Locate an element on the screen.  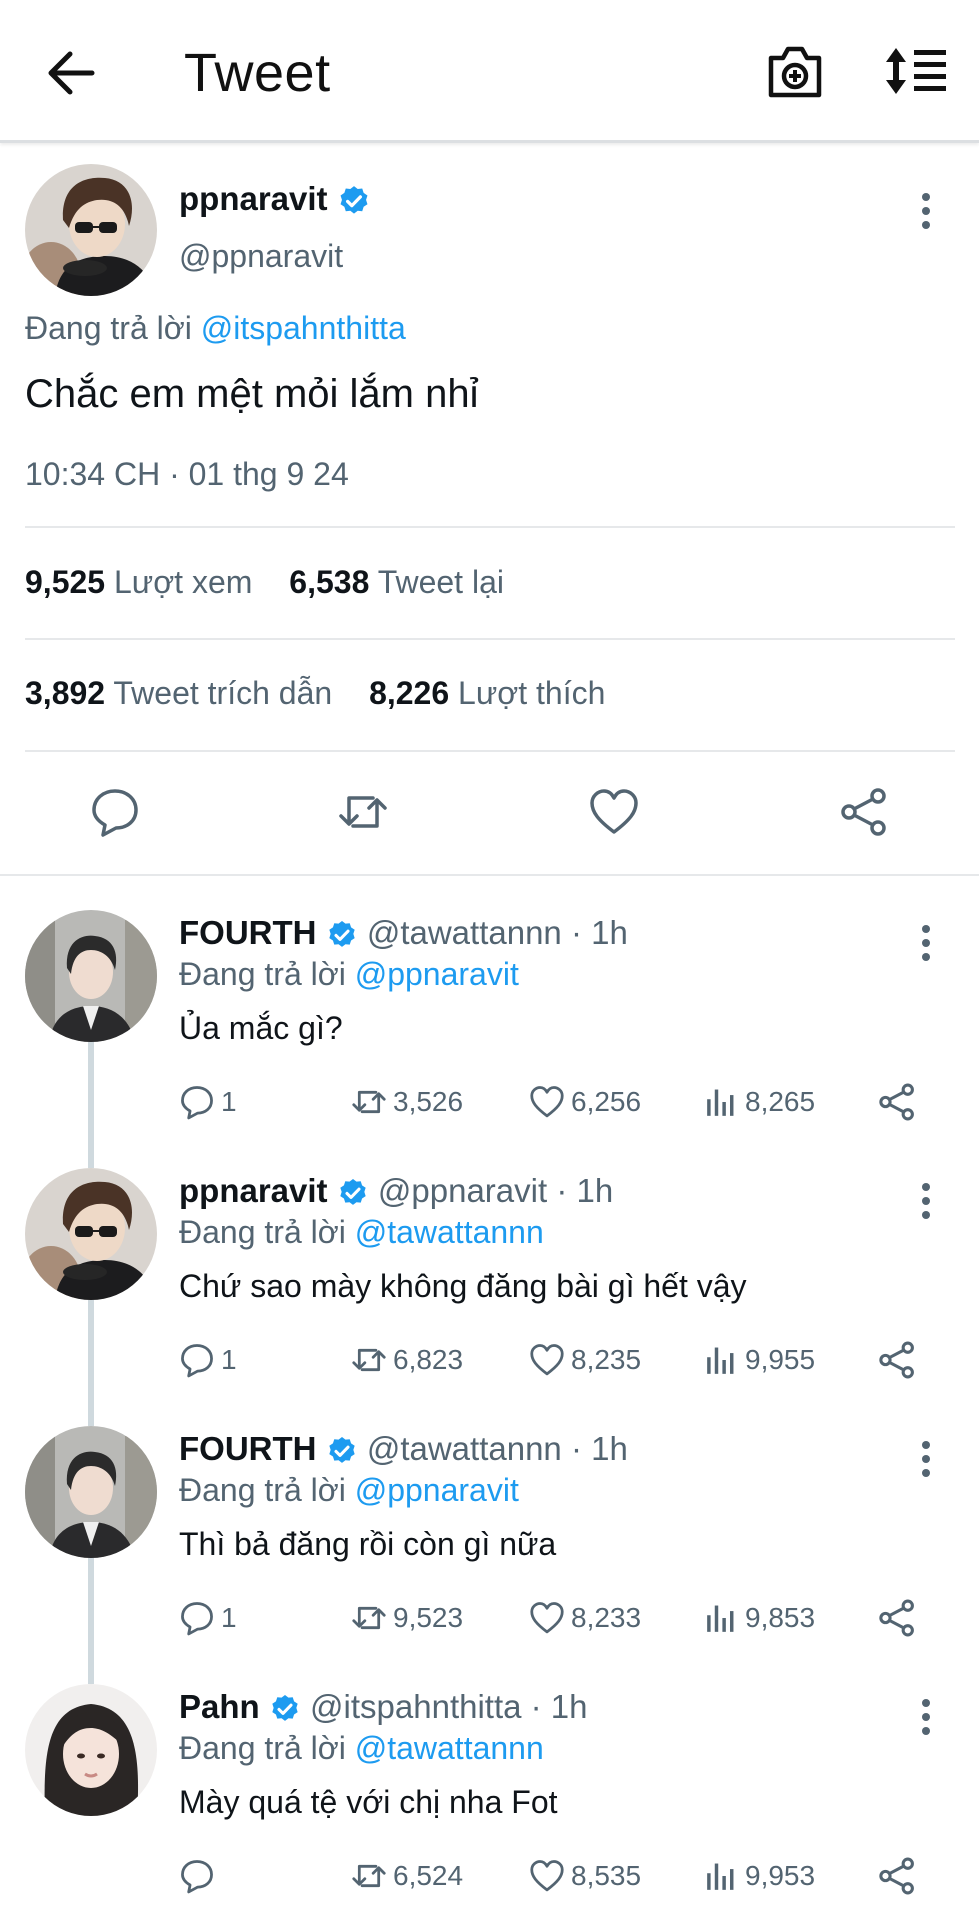
reply-header: ppnaravit @ppnaravit · 1h is located at coordinates (396, 1191).